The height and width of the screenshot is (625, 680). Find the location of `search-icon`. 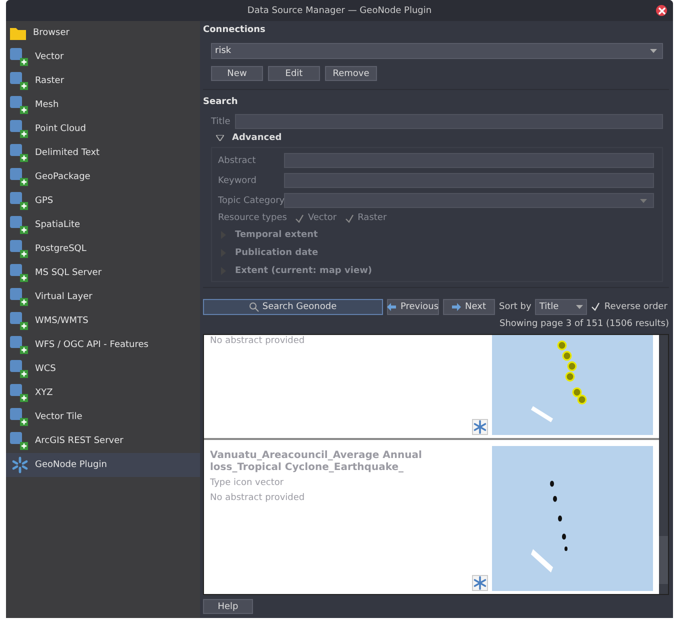

search-icon is located at coordinates (254, 307).